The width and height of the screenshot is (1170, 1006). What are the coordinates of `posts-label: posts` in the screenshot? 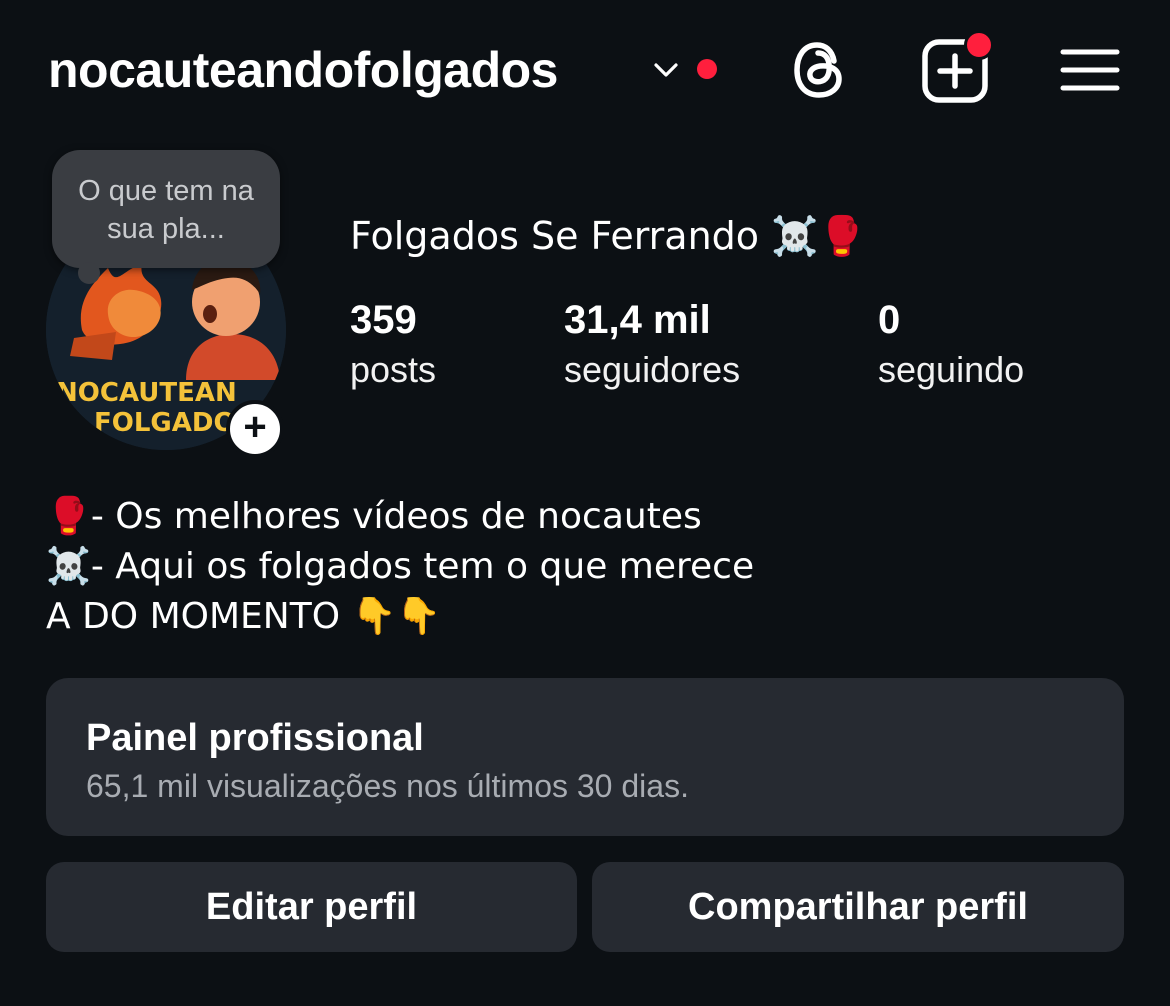 It's located at (393, 369).